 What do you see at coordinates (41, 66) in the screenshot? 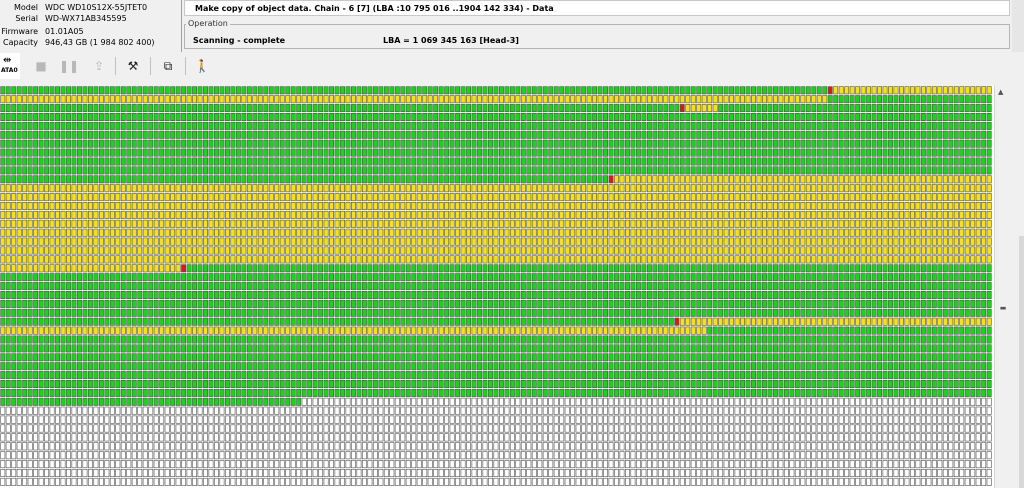
I see `stop-icon: ■` at bounding box center [41, 66].